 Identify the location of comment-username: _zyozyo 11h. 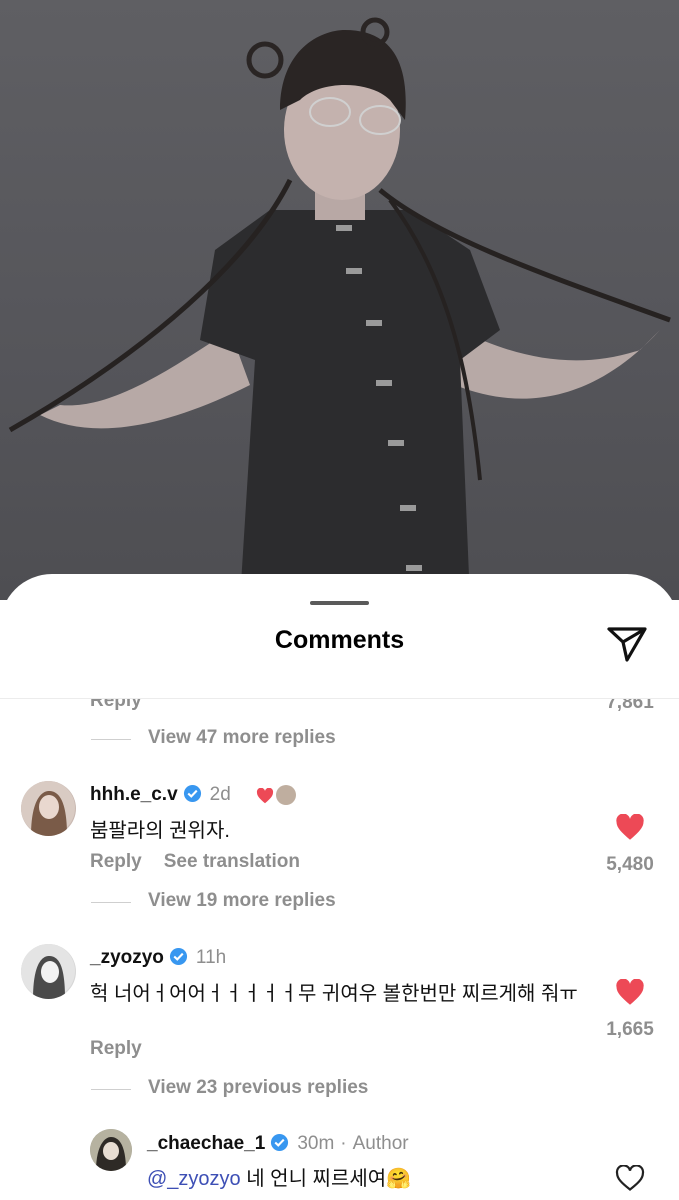
(158, 958).